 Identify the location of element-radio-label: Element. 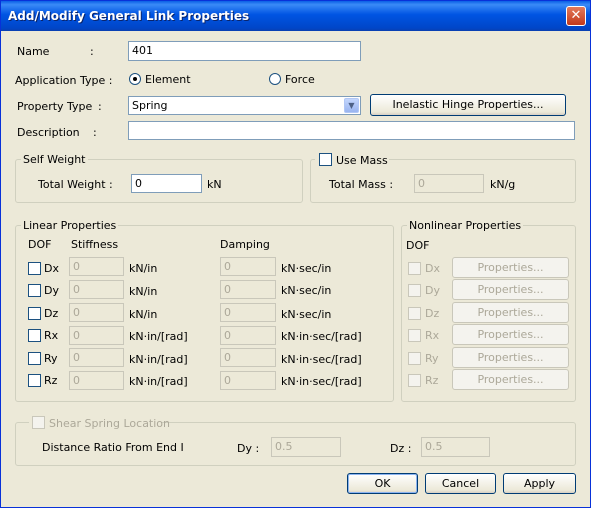
(168, 79).